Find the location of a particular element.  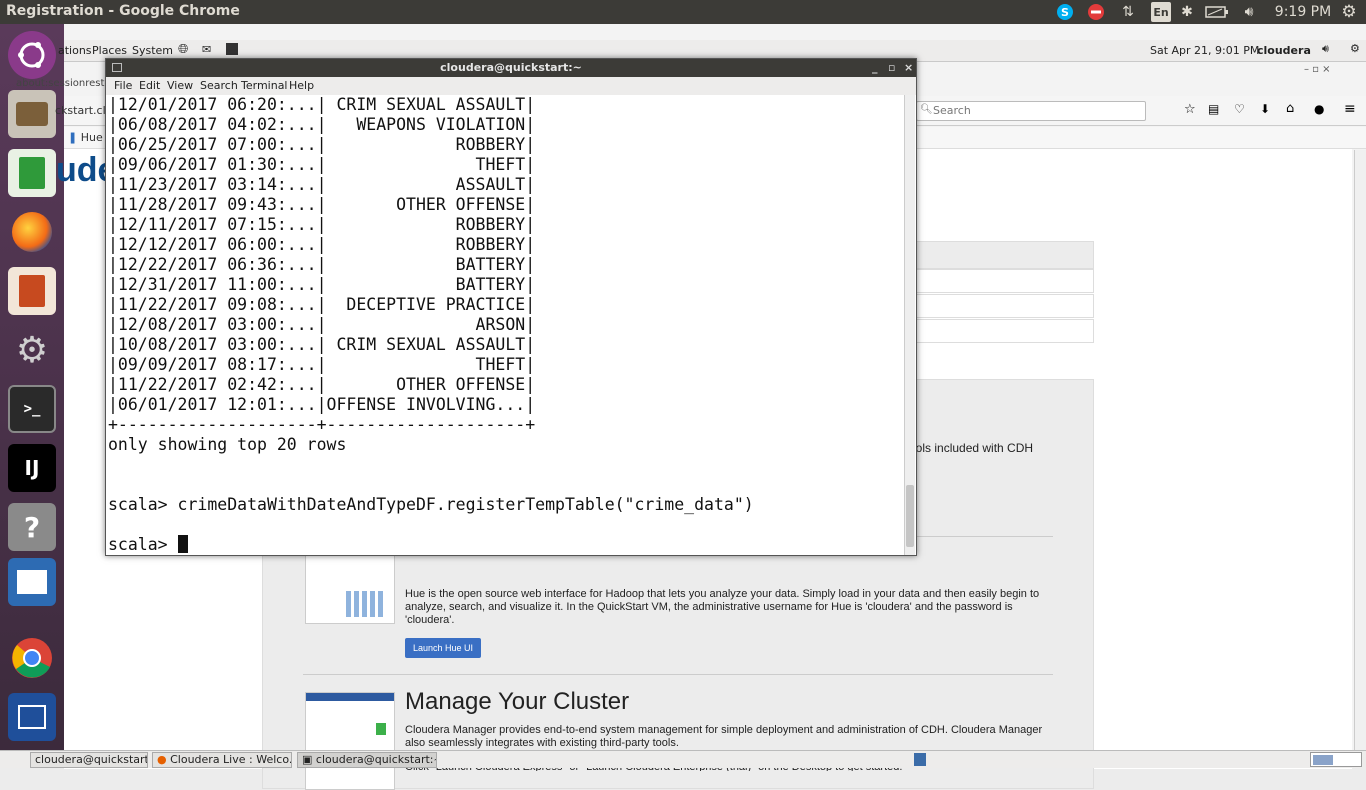

terminal-line: |11/28/2017 09:43:...| OTHER OFFENSE| is located at coordinates (322, 204).